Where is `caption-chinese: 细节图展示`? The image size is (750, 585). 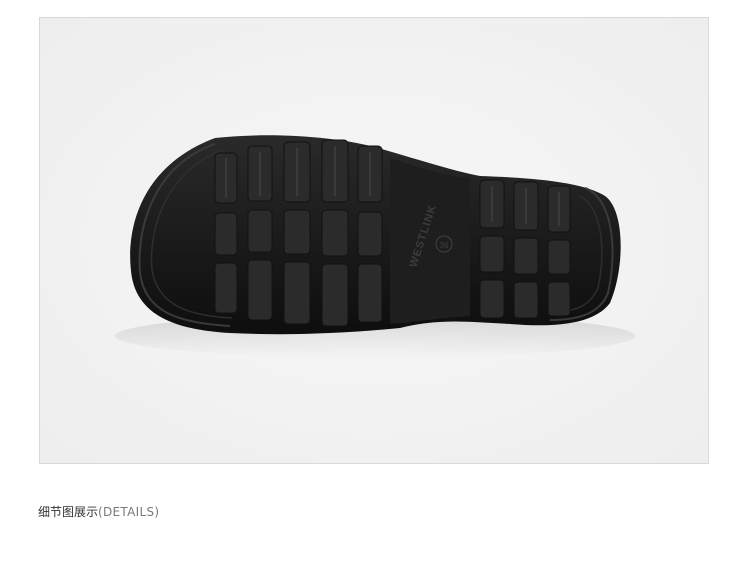
caption-chinese: 细节图展示 is located at coordinates (68, 512).